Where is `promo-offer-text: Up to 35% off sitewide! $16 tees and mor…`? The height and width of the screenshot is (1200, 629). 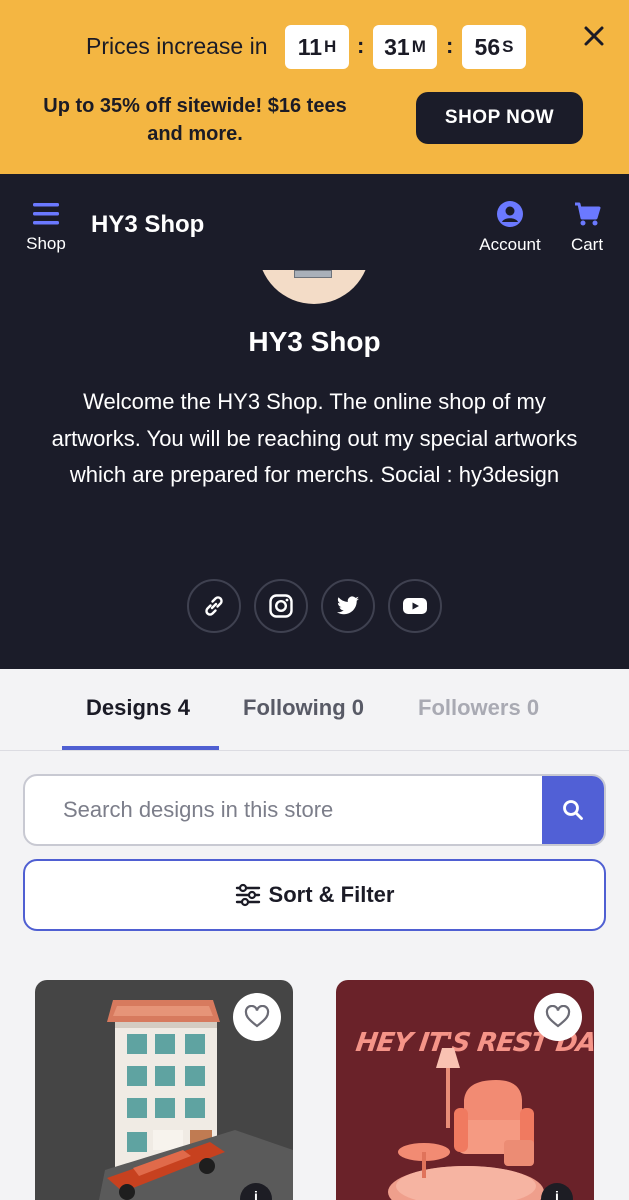 promo-offer-text: Up to 35% off sitewide! $16 tees and mor… is located at coordinates (195, 120).